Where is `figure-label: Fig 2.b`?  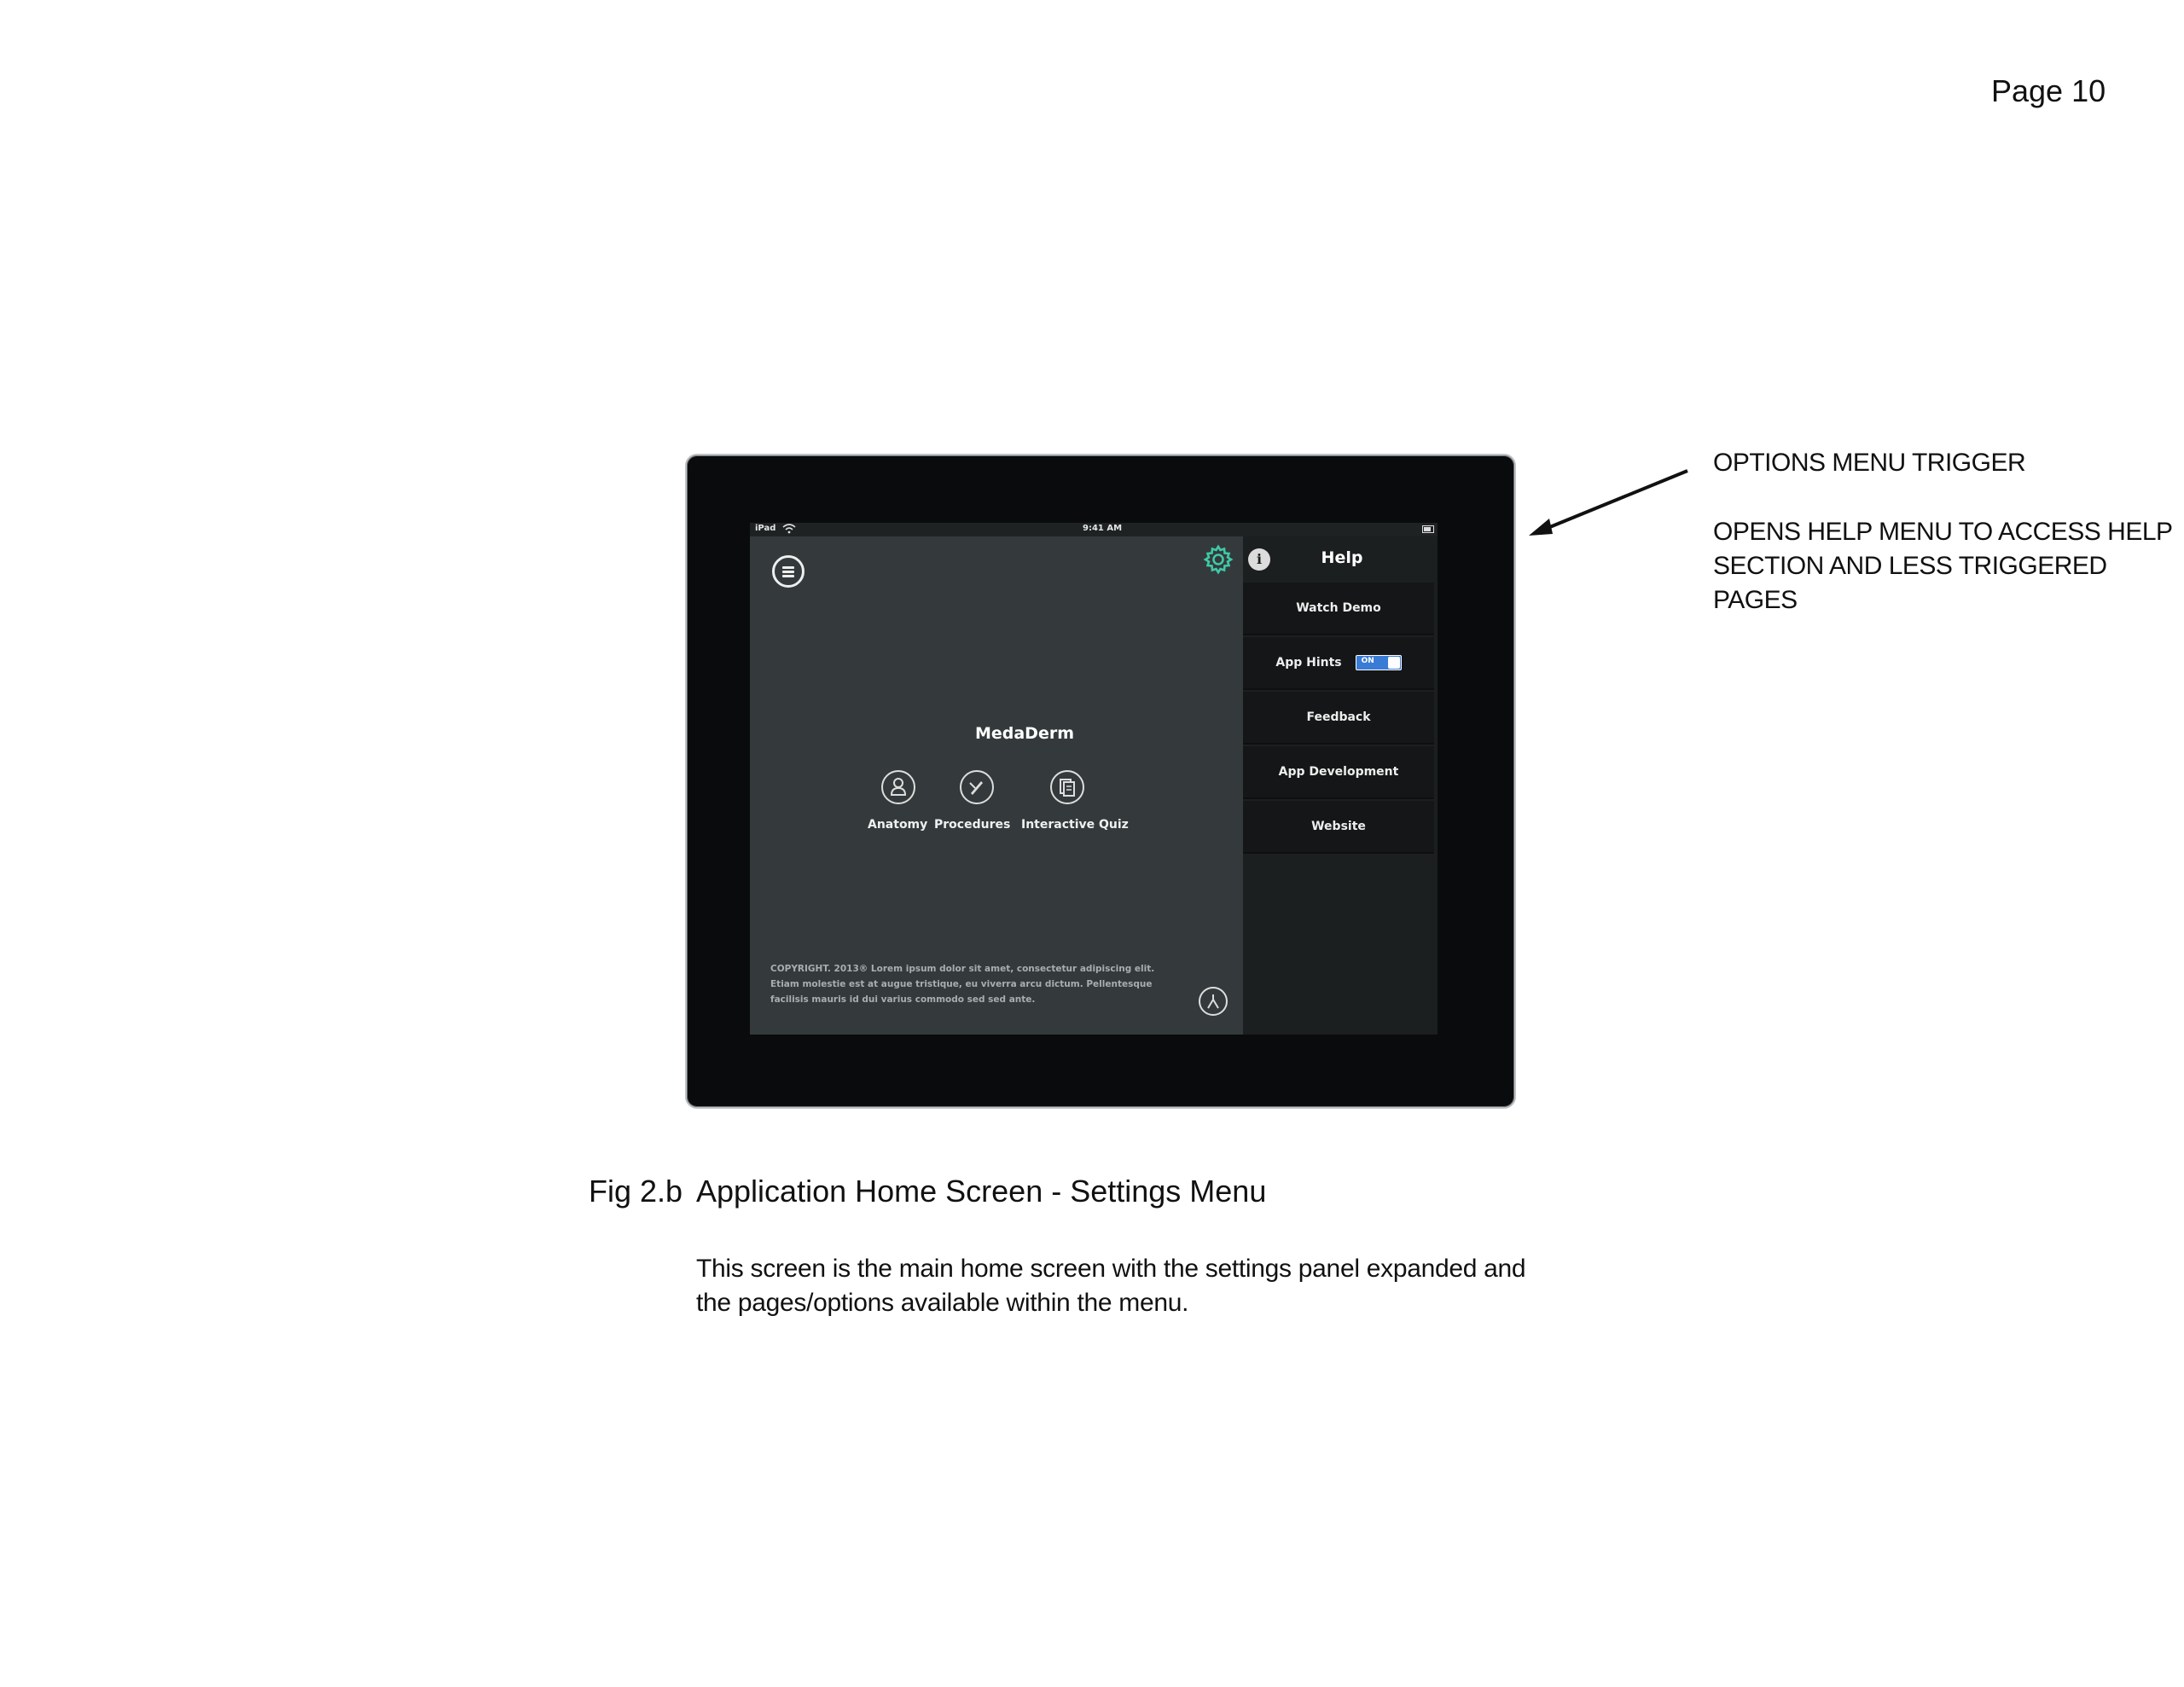 figure-label: Fig 2.b is located at coordinates (636, 1191).